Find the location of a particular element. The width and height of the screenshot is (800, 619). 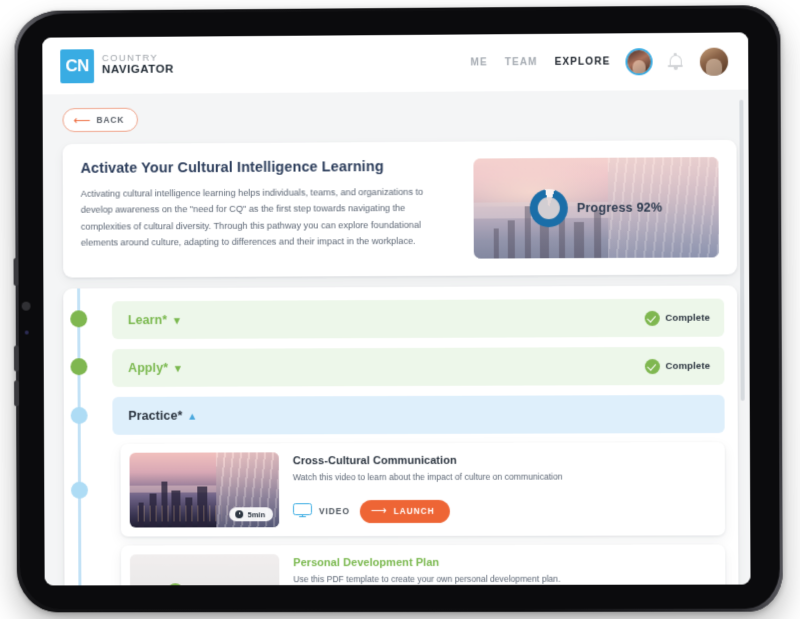

brand-logo: CN COUNTRY NAVIGATOR is located at coordinates (117, 65).